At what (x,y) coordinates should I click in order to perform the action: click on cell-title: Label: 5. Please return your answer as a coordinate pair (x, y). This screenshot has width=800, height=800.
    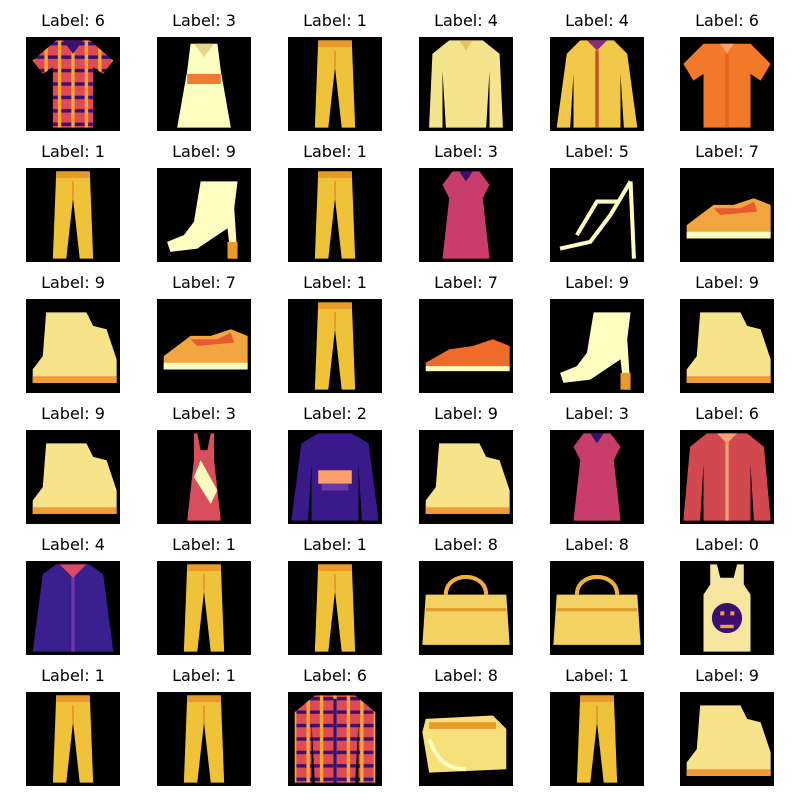
    Looking at the image, I should click on (597, 151).